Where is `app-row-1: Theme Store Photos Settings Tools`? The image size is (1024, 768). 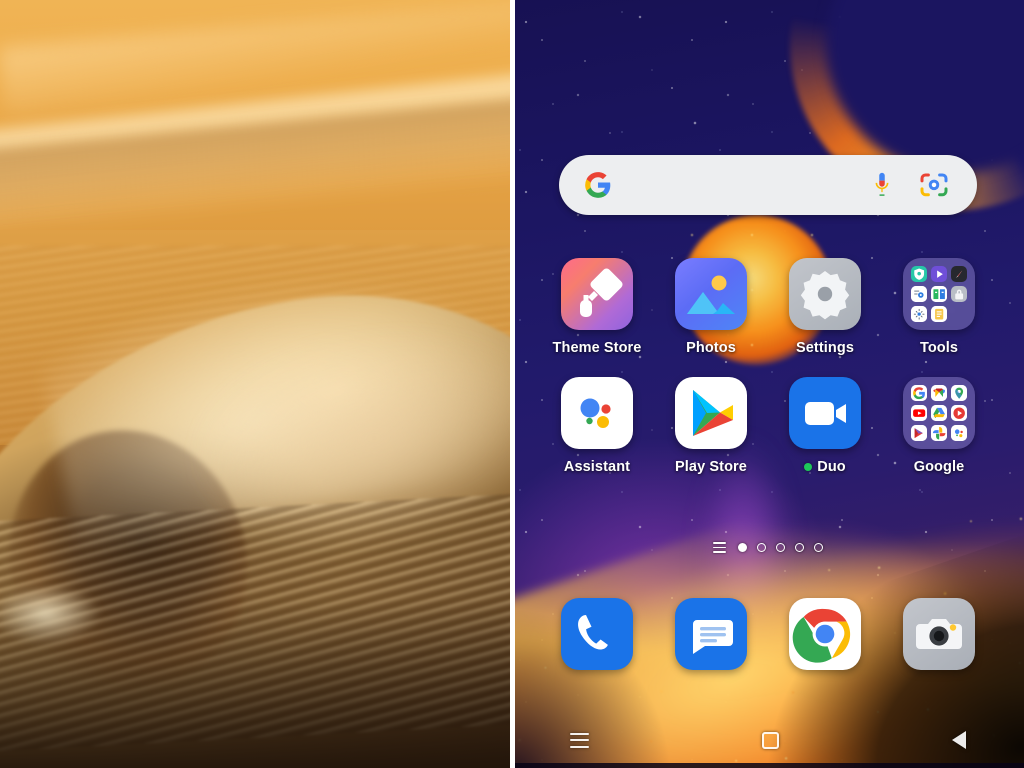
app-row-1: Theme Store Photos Settings Tools is located at coordinates (768, 307).